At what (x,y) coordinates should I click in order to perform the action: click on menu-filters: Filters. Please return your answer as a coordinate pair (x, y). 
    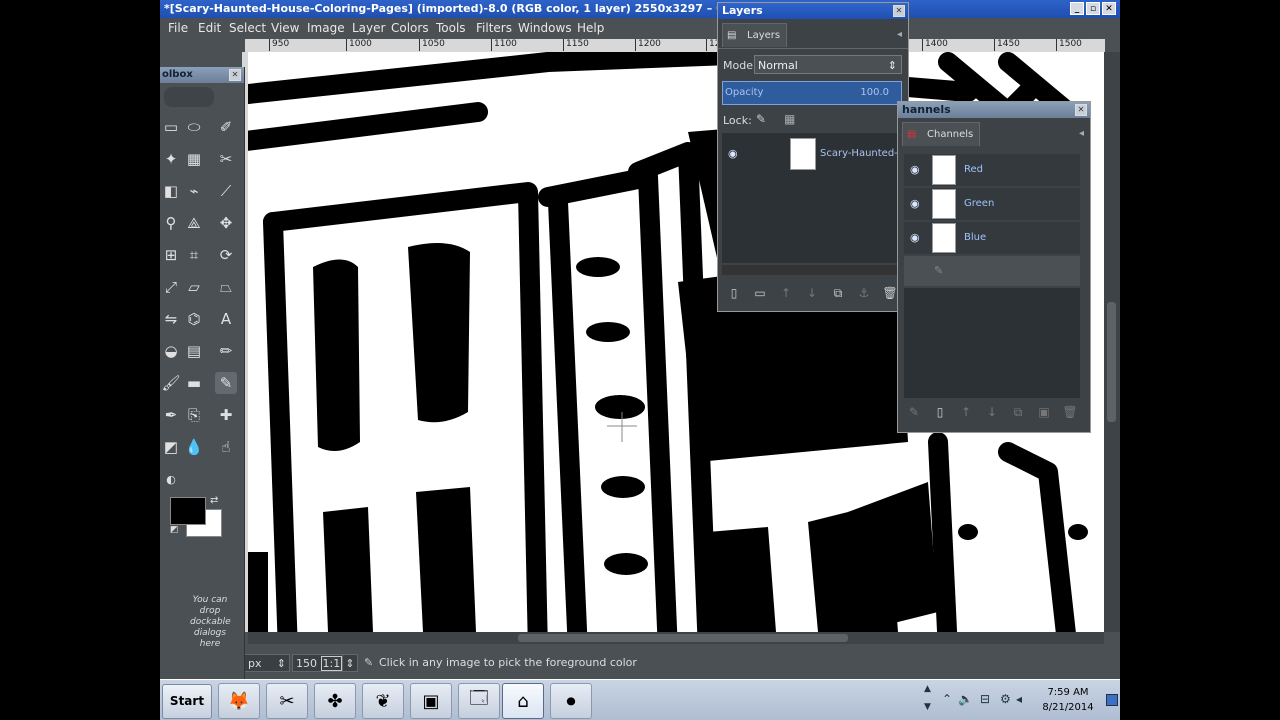
    Looking at the image, I should click on (494, 28).